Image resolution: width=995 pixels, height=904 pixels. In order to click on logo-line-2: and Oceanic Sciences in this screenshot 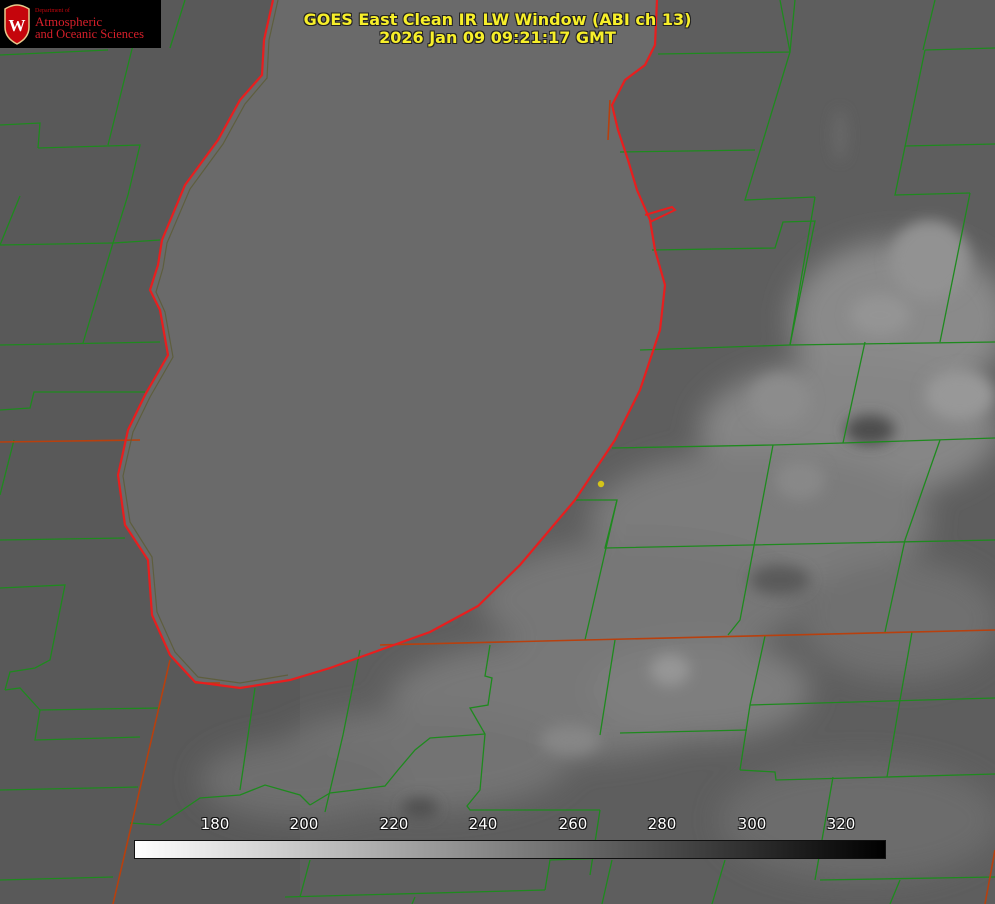, I will do `click(89, 34)`.